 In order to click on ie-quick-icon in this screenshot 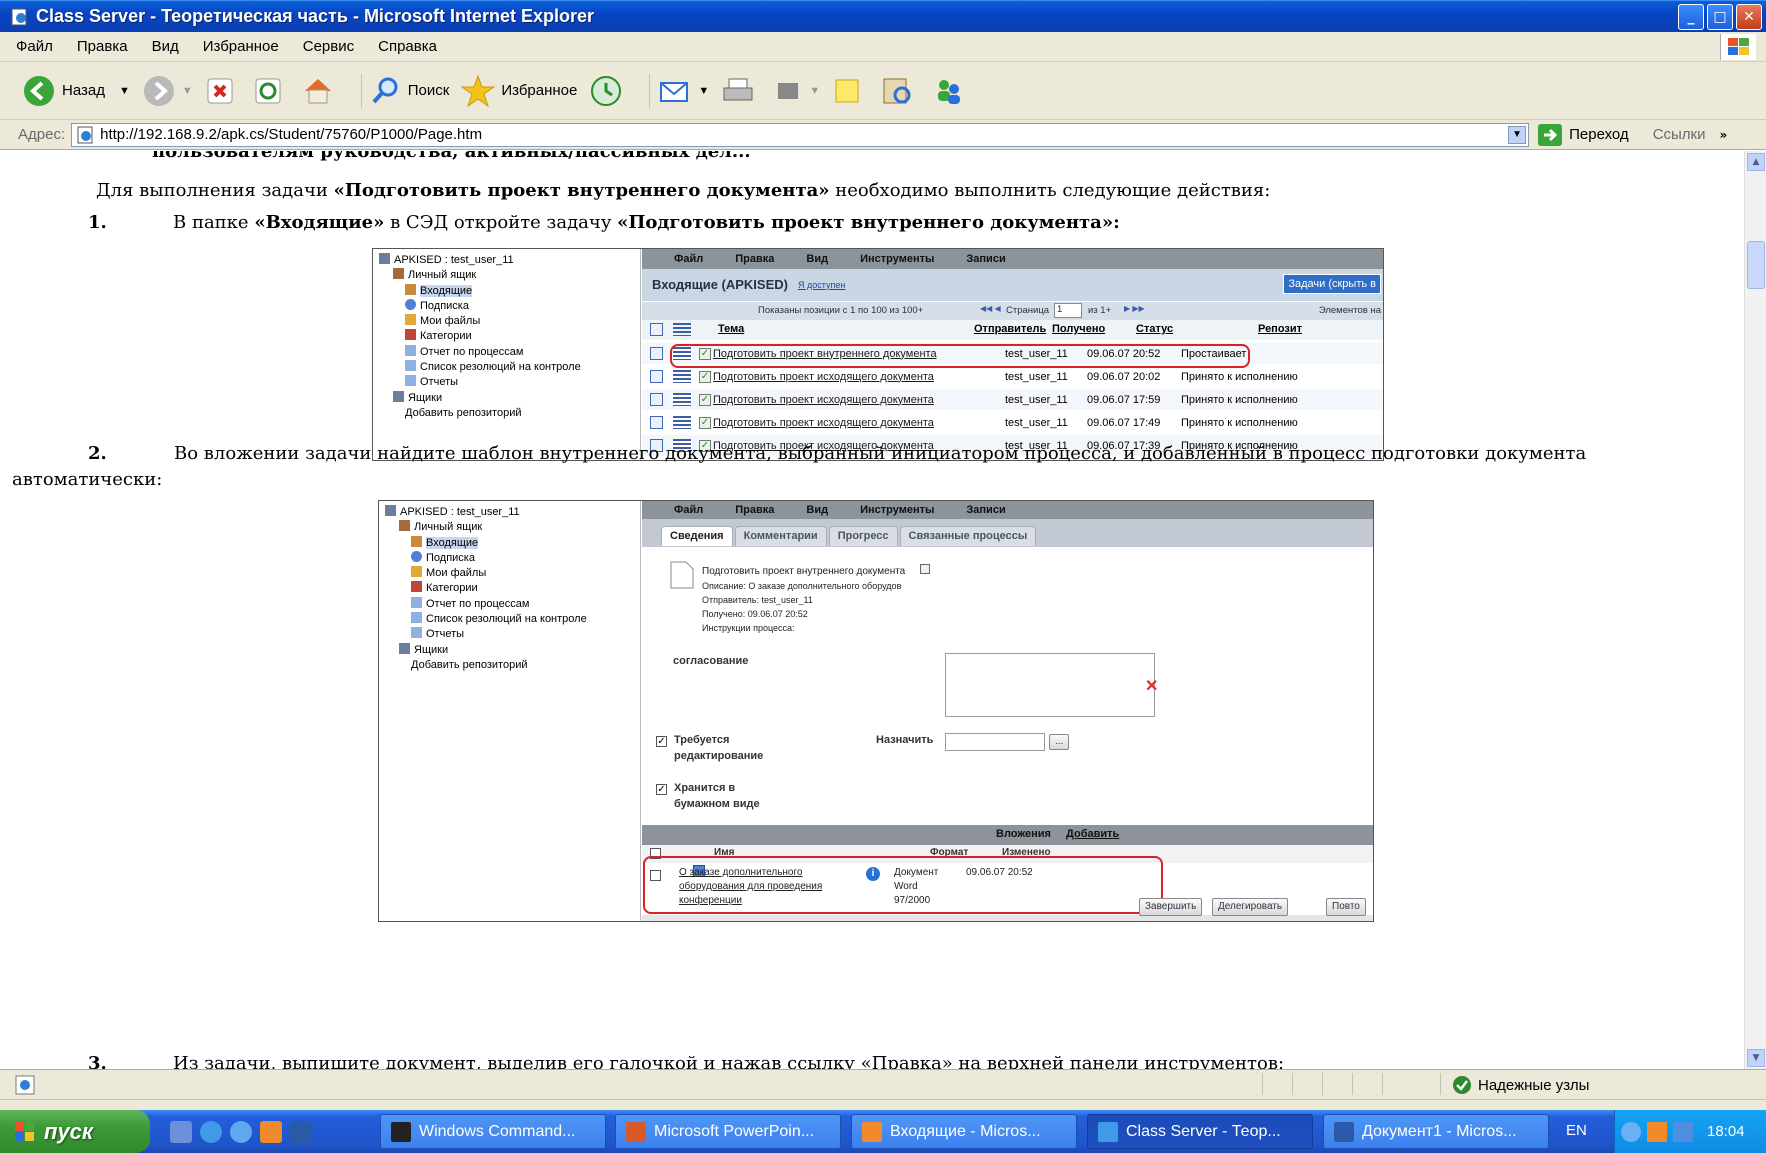, I will do `click(211, 1131)`.